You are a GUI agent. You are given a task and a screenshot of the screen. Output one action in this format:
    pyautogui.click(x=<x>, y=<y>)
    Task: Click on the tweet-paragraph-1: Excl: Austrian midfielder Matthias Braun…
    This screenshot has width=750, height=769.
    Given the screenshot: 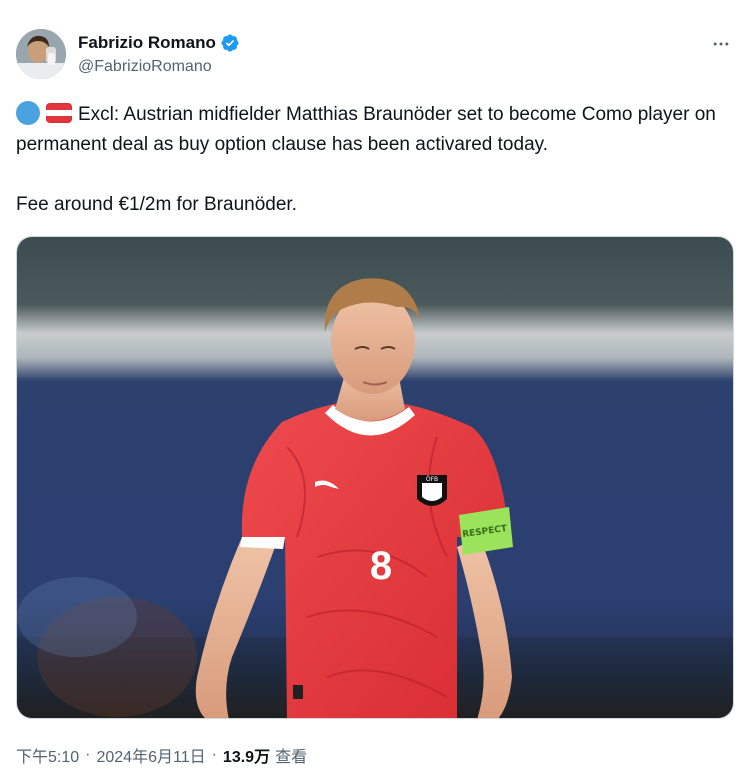 What is the action you would take?
    pyautogui.click(x=378, y=130)
    